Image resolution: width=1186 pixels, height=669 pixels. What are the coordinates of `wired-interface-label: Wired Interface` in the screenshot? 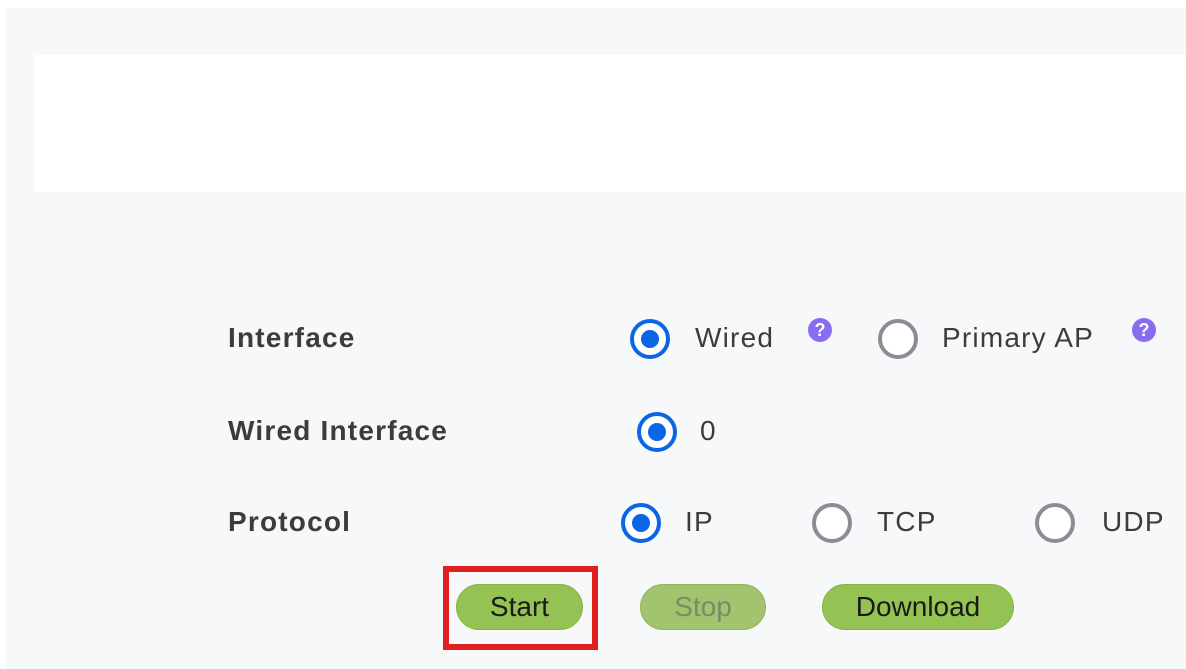 It's located at (338, 430).